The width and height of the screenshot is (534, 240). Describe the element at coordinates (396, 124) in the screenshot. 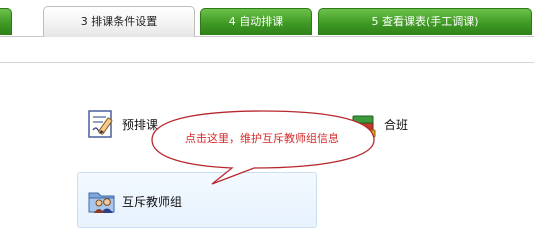

I see `merge-class-label: 合班` at that location.